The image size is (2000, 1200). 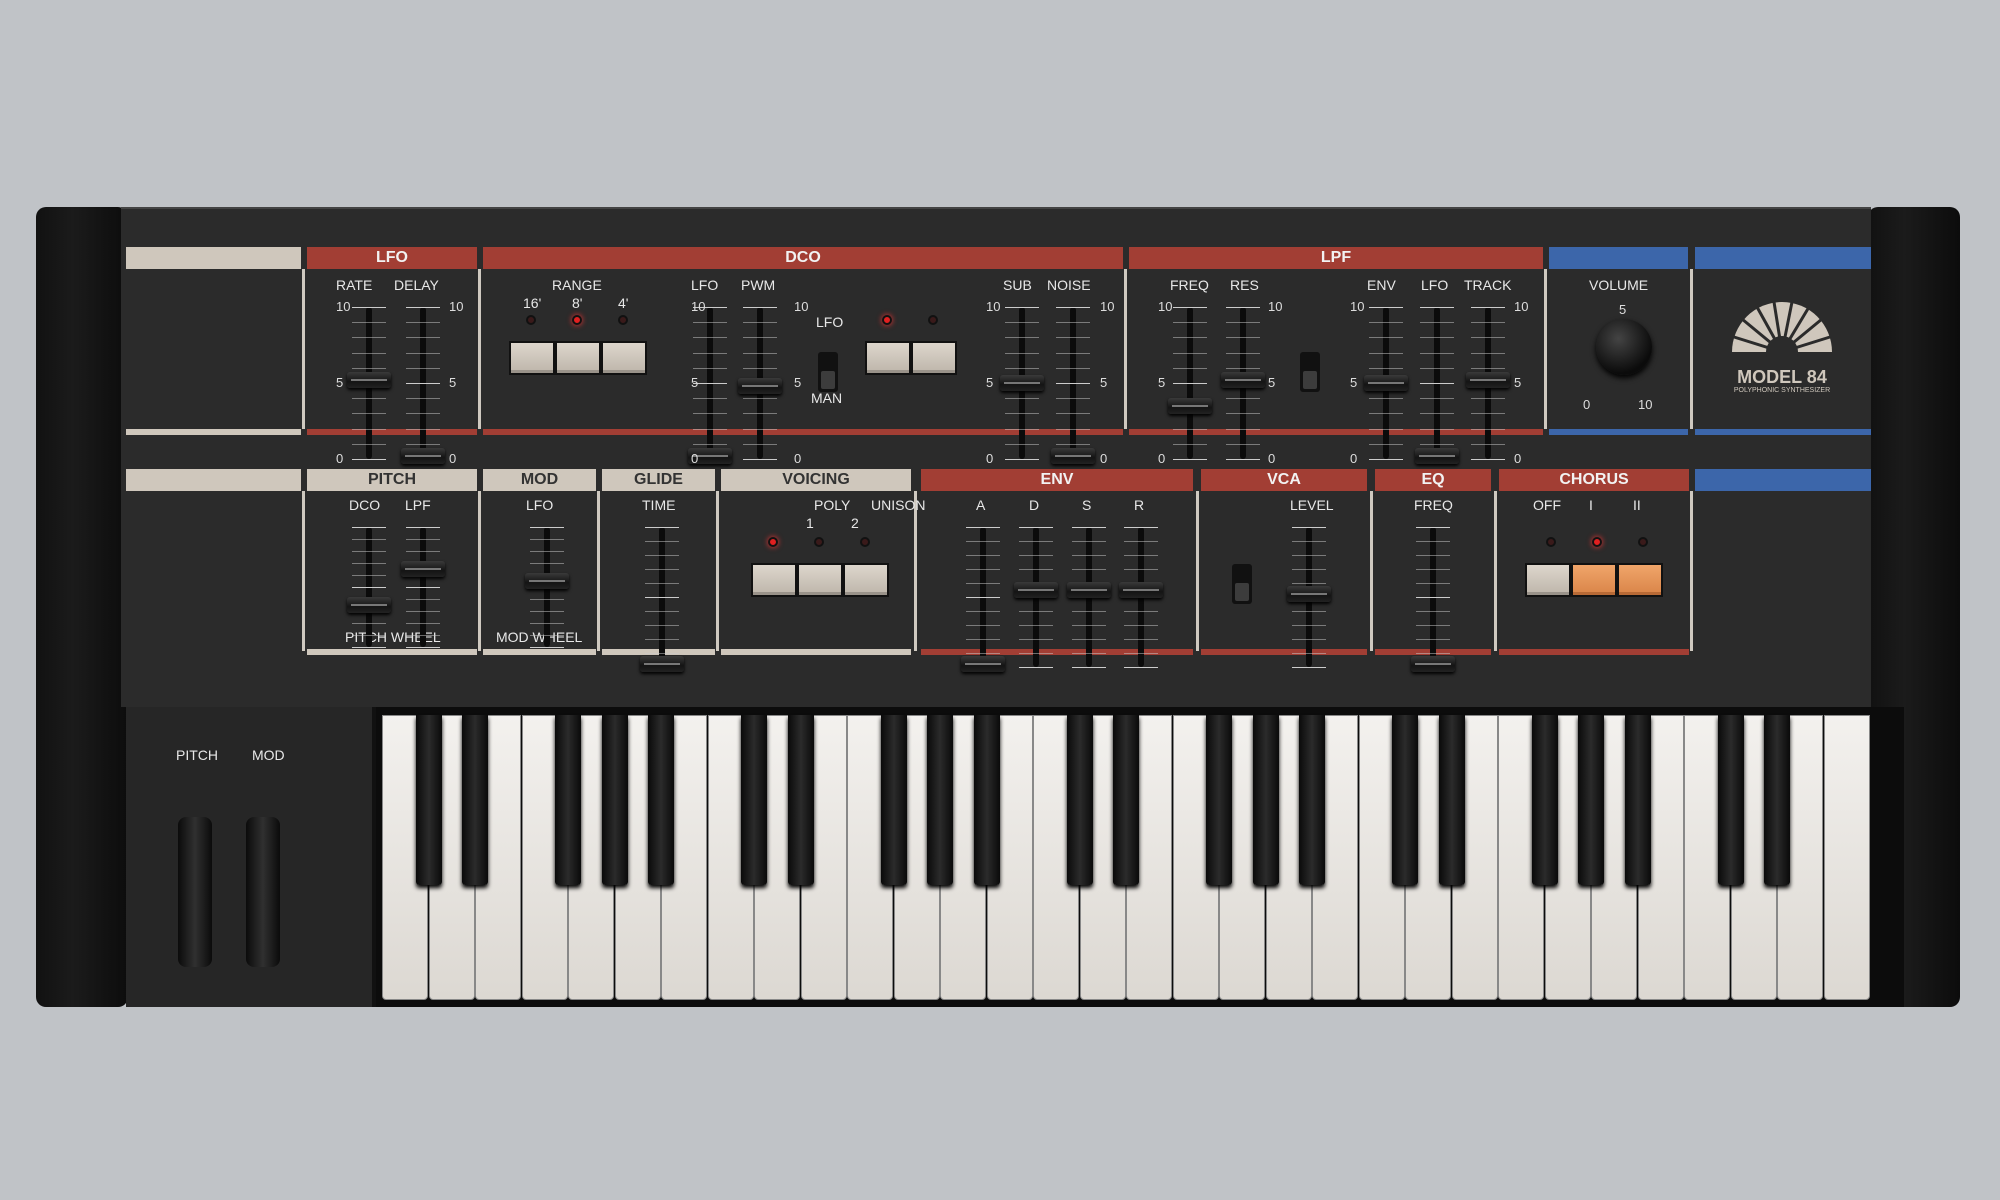 What do you see at coordinates (392, 480) in the screenshot?
I see `pitch-header: PITCH` at bounding box center [392, 480].